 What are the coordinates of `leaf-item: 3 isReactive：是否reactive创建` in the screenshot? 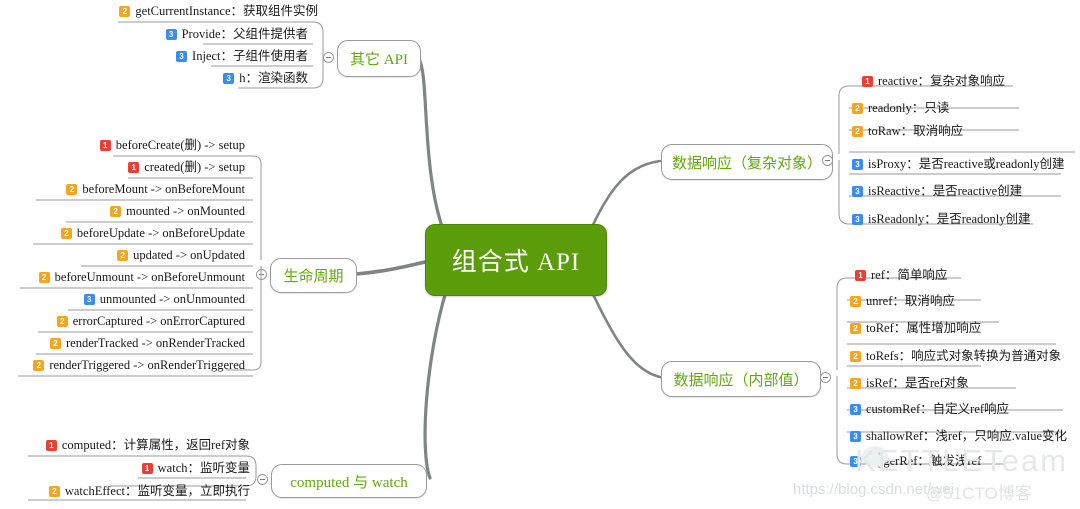 It's located at (937, 191).